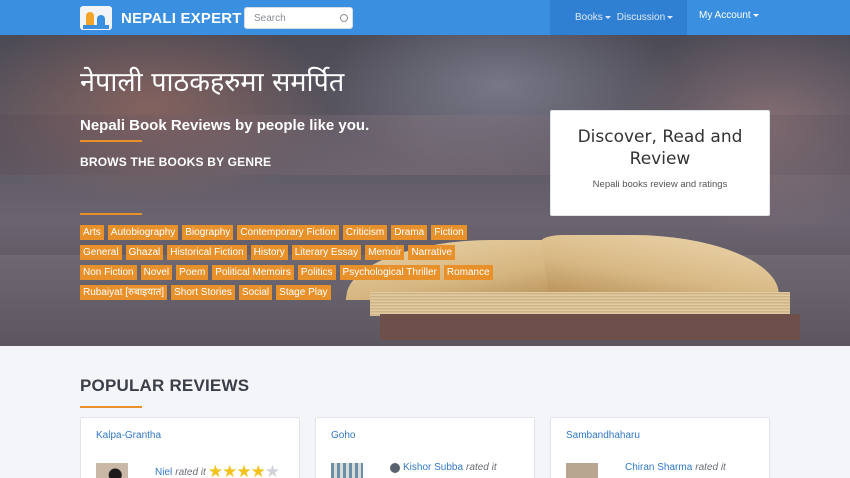 The height and width of the screenshot is (478, 850). I want to click on user-avatar-icon, so click(395, 467).